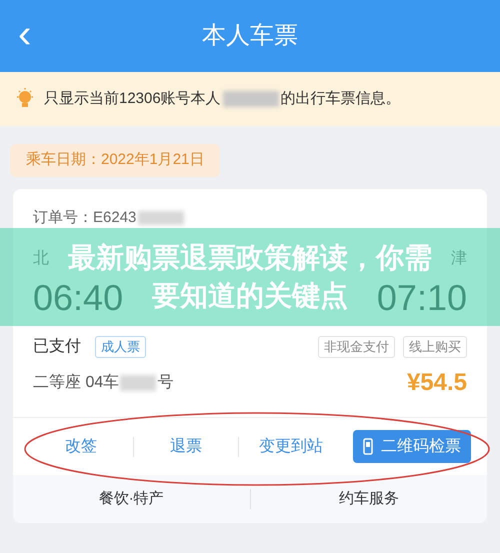 This screenshot has height=553, width=500. Describe the element at coordinates (165, 383) in the screenshot. I see `seat-info: 号` at that location.